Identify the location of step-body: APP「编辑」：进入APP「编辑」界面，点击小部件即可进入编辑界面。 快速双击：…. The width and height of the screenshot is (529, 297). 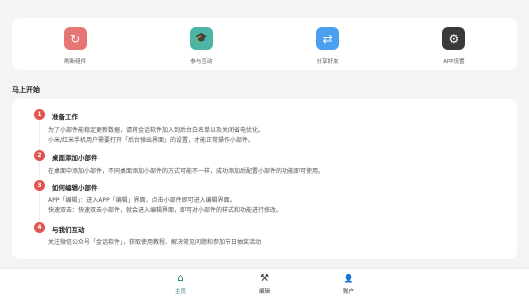
(165, 206).